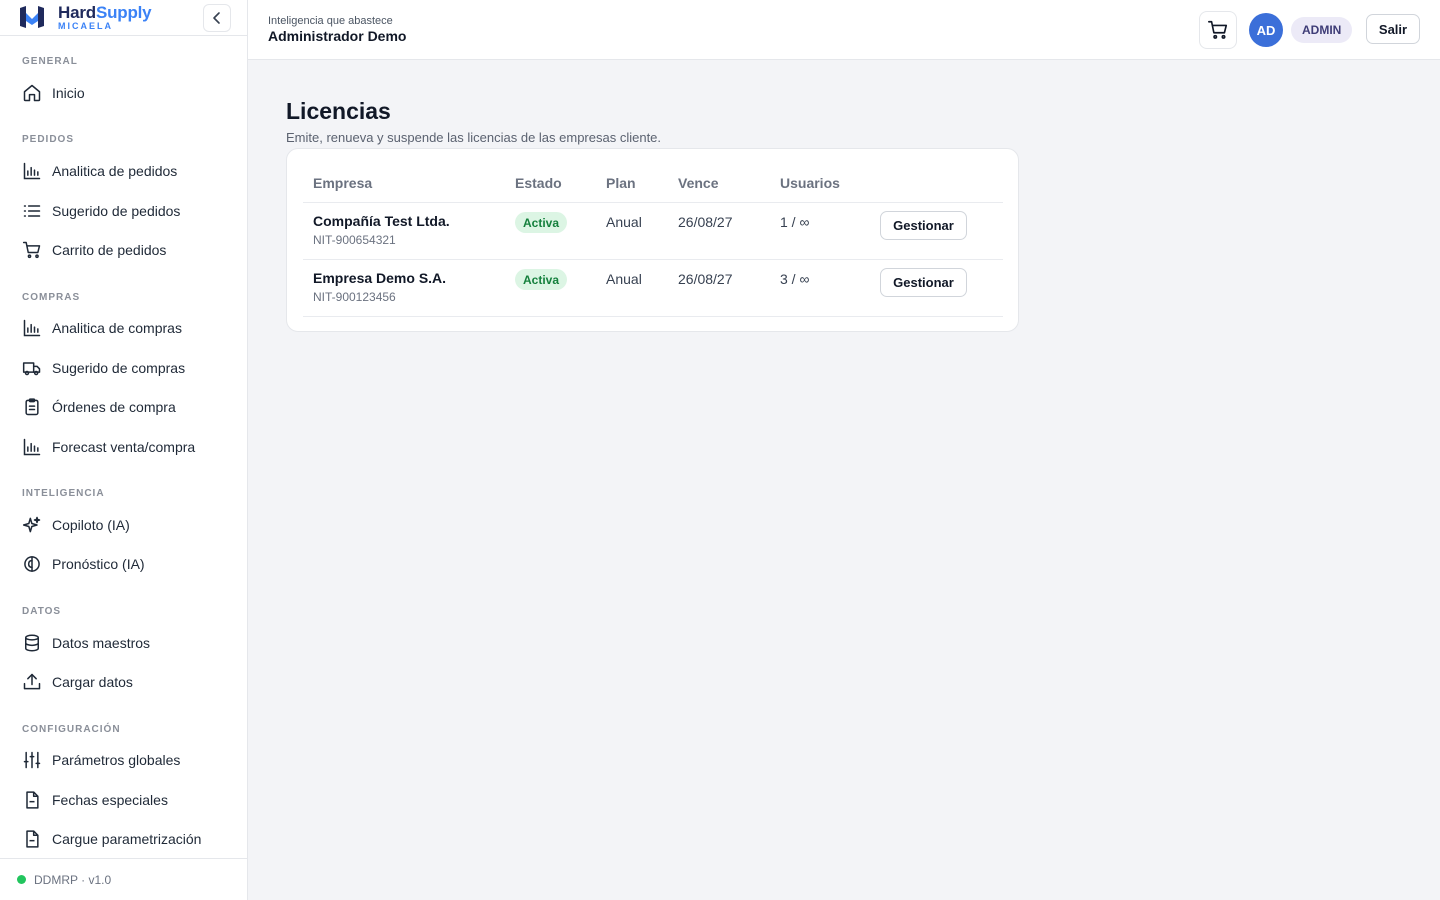 The height and width of the screenshot is (900, 1440). What do you see at coordinates (342, 183) in the screenshot?
I see `column-header-empresa: Empresa` at bounding box center [342, 183].